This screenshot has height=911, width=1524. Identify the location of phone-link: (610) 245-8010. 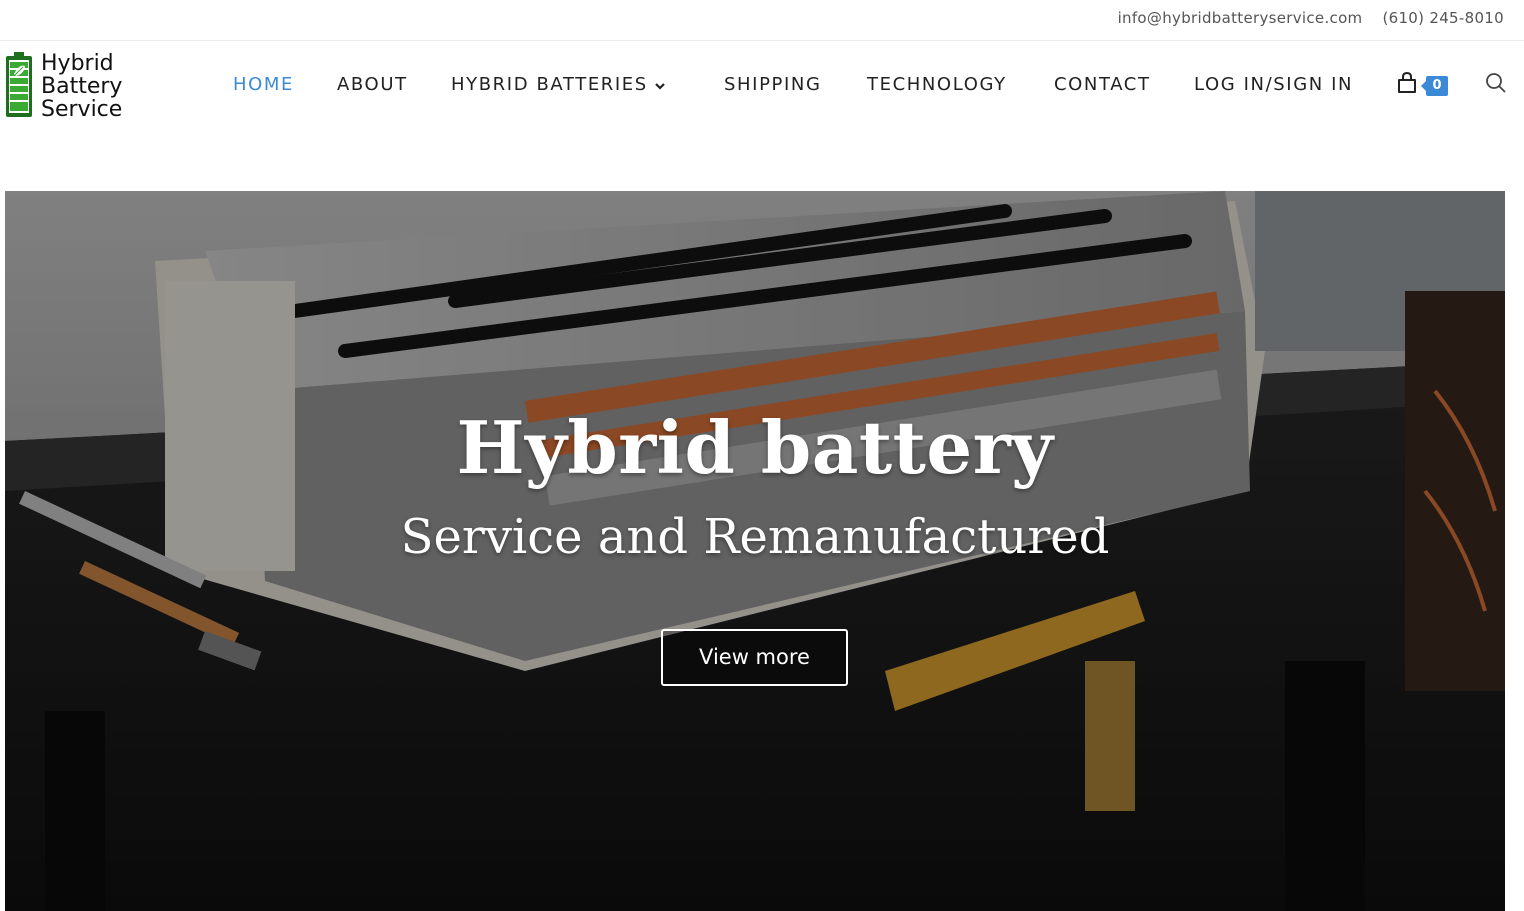
(1443, 18).